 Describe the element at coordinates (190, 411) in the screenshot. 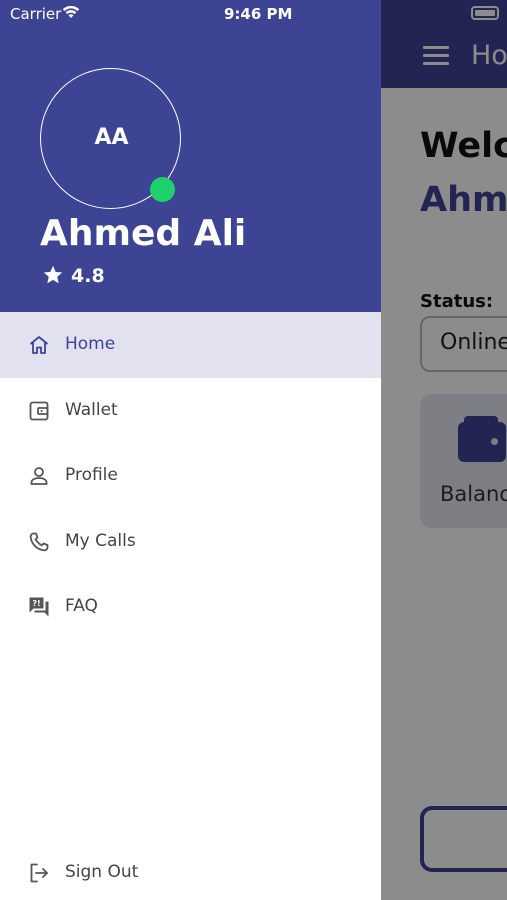

I see `menu-item-wallet: Wallet` at that location.